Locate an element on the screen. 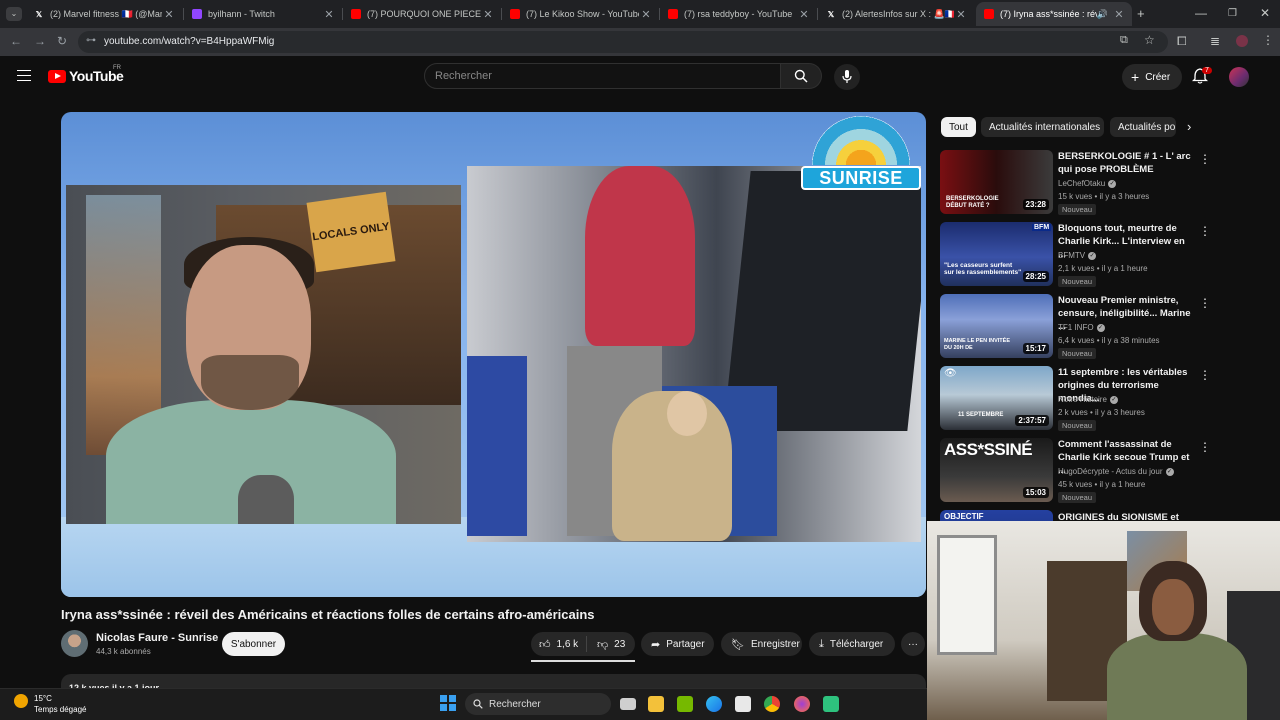  file-explorer-icon is located at coordinates (656, 704).